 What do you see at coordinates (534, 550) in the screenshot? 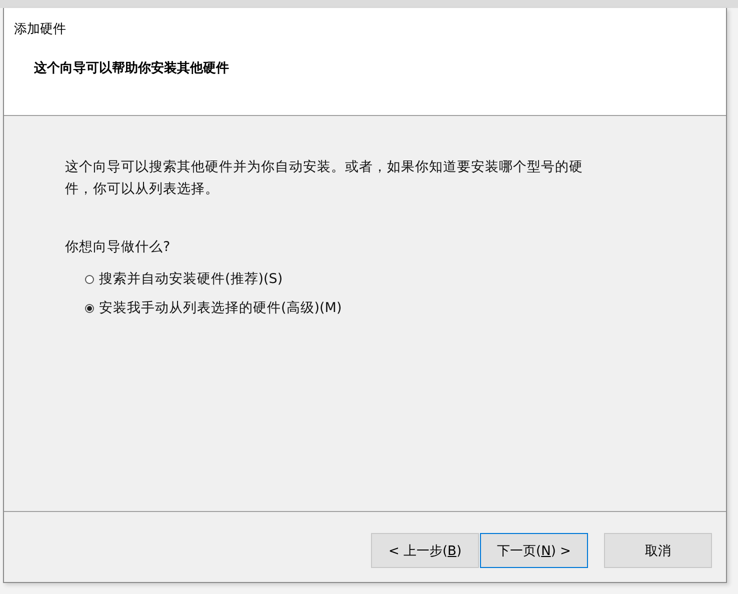
I see `wizard-button: 下一页(N) >` at bounding box center [534, 550].